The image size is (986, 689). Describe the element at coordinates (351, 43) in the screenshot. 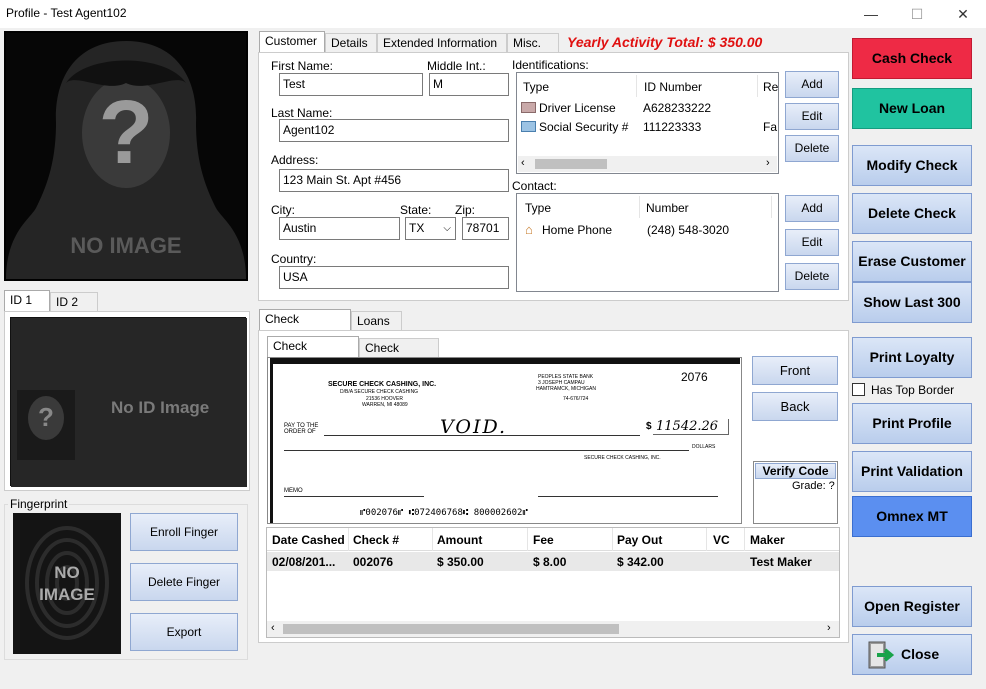

I see `tab-details: Details` at that location.